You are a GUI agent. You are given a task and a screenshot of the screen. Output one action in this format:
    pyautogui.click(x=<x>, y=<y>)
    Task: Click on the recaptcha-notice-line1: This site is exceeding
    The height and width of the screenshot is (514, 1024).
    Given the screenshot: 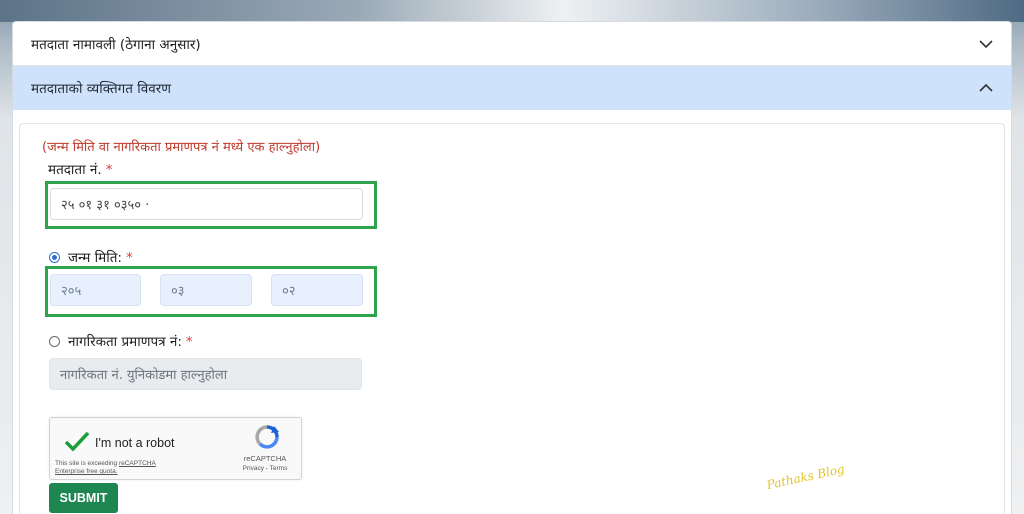 What is the action you would take?
    pyautogui.click(x=86, y=463)
    